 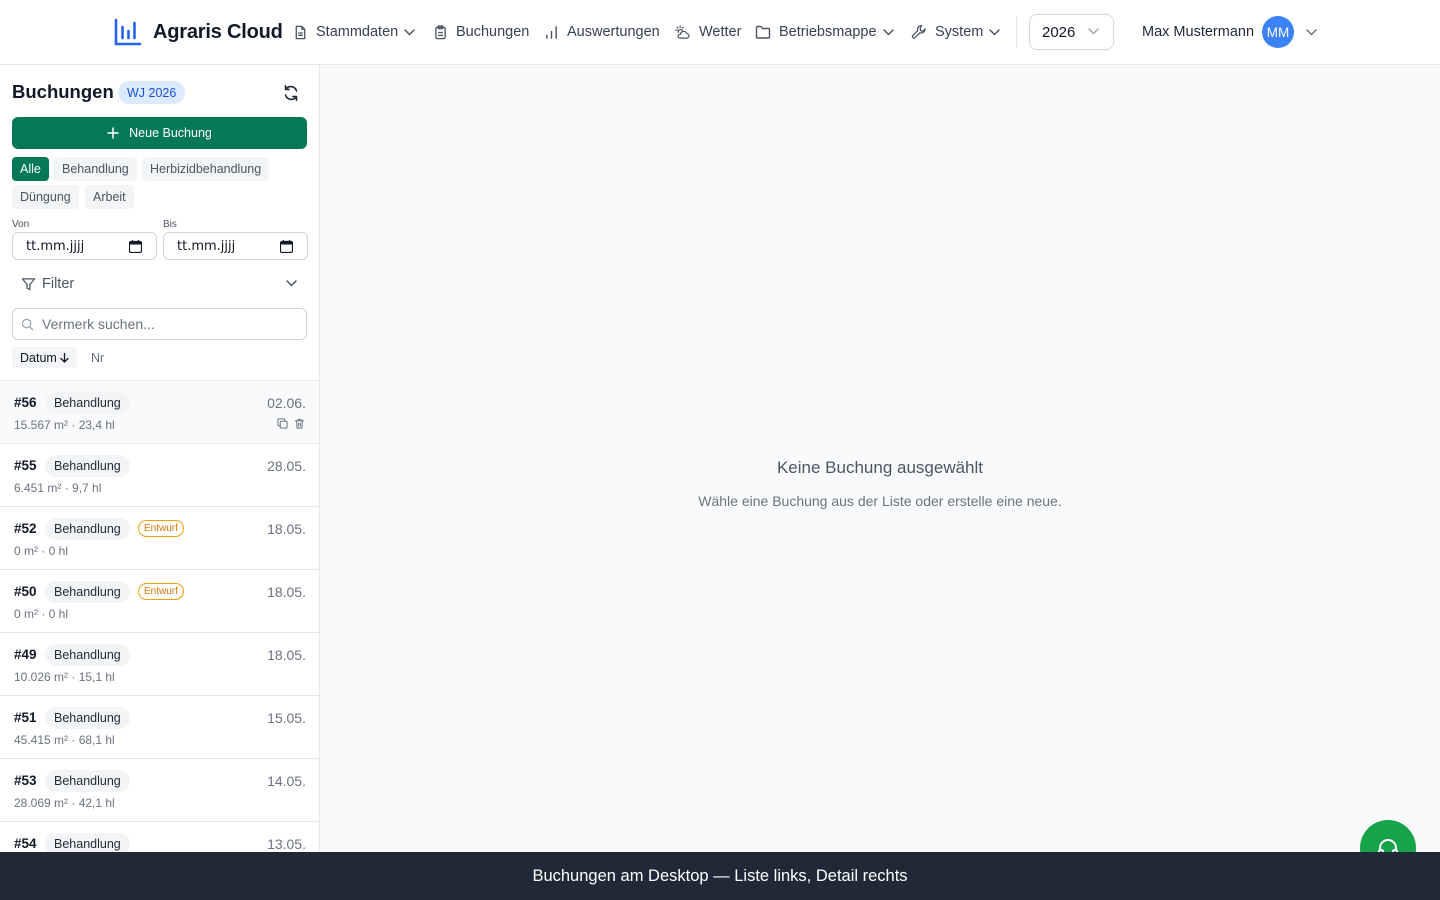 What do you see at coordinates (1278, 32) in the screenshot?
I see `avatar: MM` at bounding box center [1278, 32].